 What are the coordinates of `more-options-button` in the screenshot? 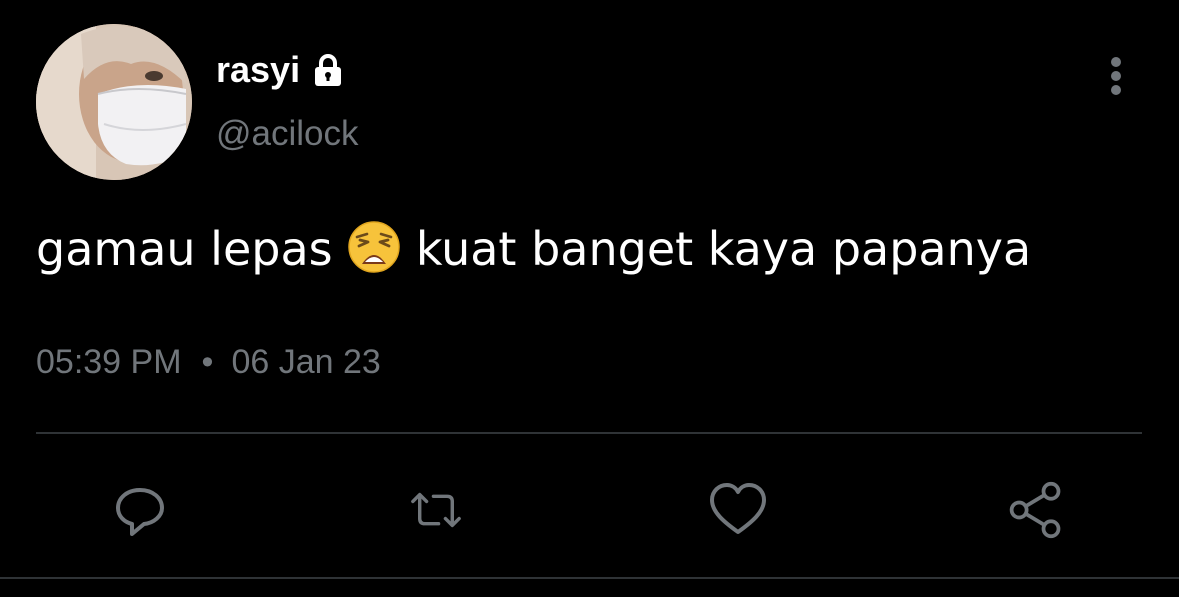 It's located at (1116, 76).